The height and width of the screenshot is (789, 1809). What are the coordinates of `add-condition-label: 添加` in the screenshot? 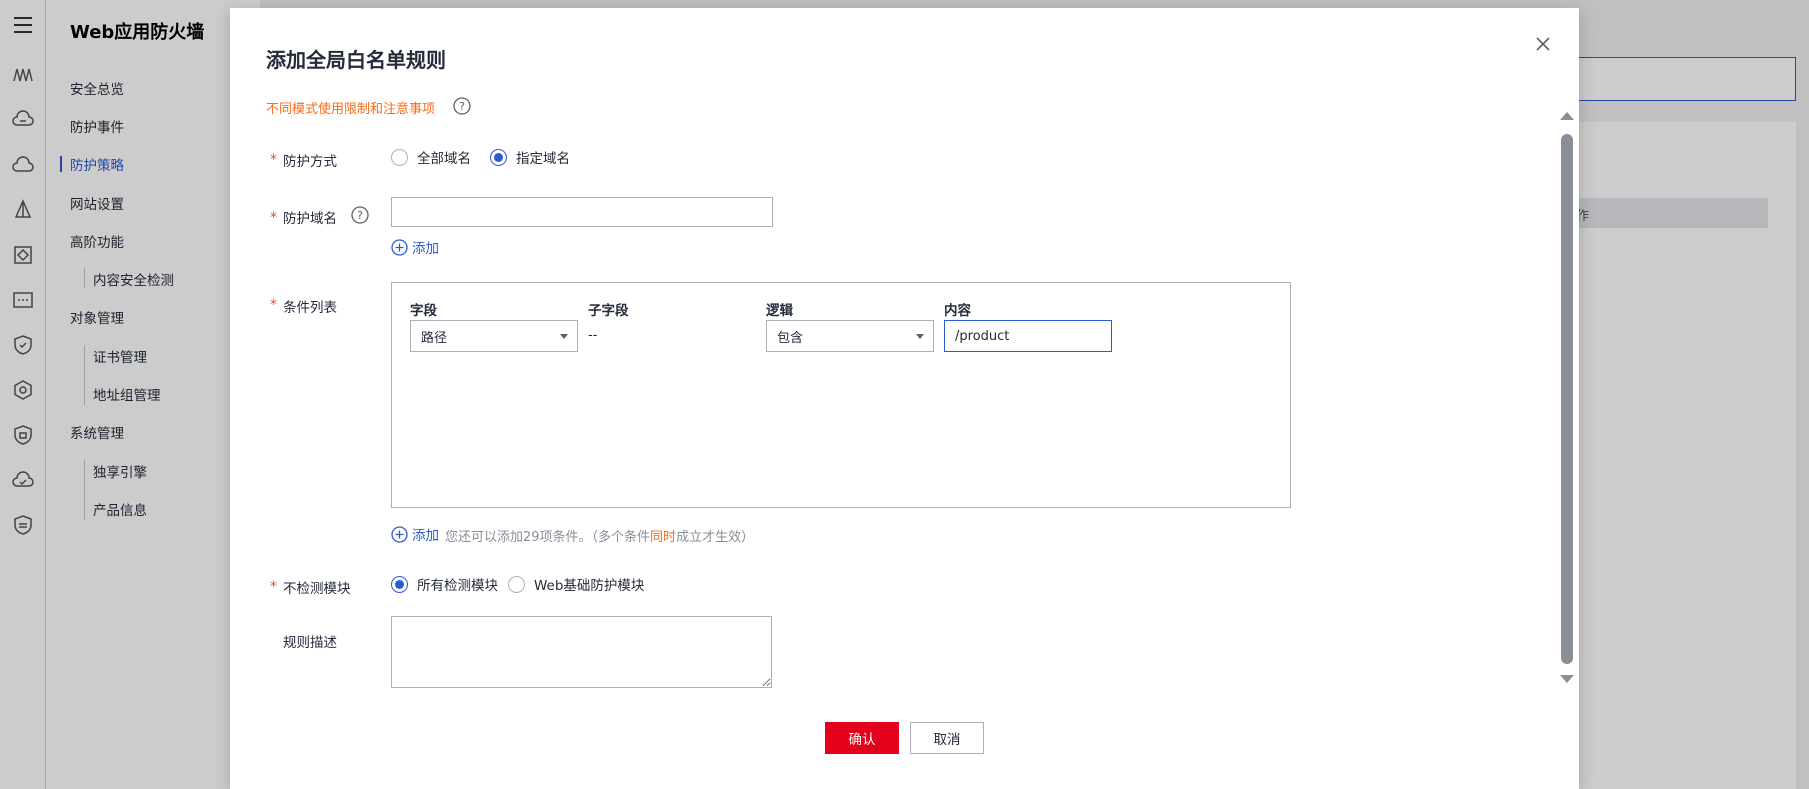 It's located at (425, 536).